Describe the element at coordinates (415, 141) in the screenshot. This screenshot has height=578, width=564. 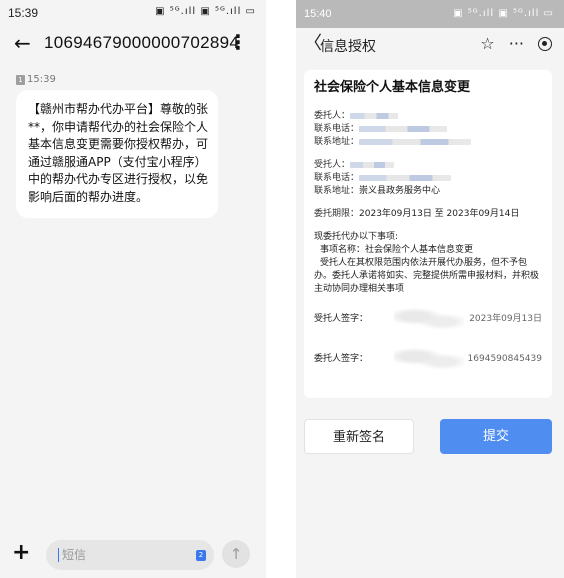
I see `redacted-principal-address` at that location.